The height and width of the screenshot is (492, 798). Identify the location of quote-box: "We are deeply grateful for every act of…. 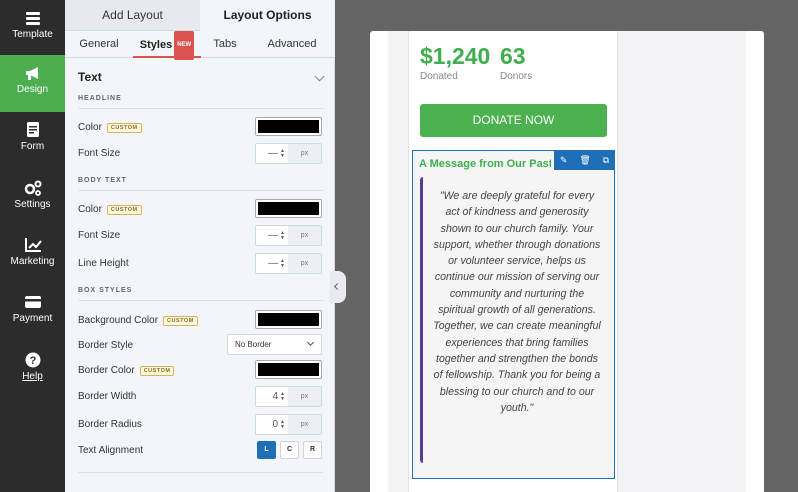
(513, 320).